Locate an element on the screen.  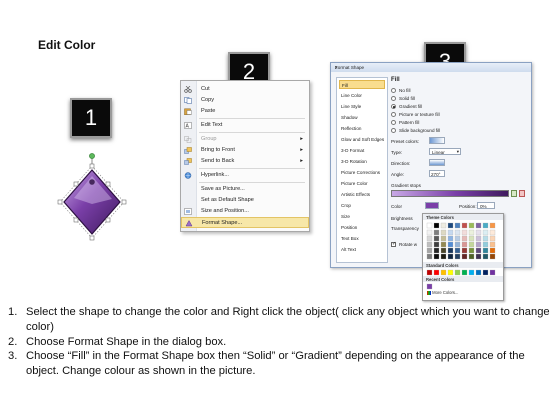
no-fill-radio is located at coordinates (393, 90).